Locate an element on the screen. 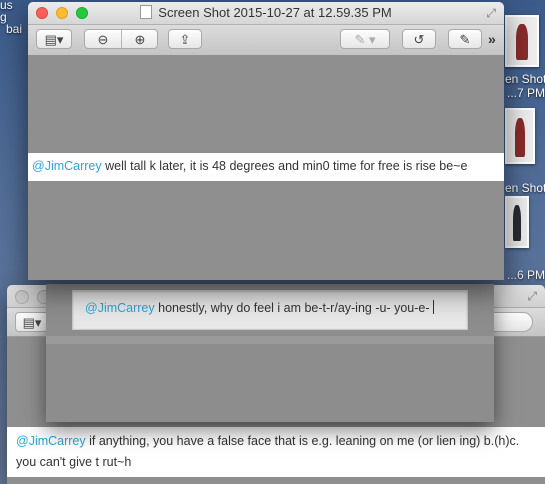 This screenshot has height=484, width=545. window-title: Screen Shot 2015-10-27 at 12.59.35 PM is located at coordinates (266, 12).